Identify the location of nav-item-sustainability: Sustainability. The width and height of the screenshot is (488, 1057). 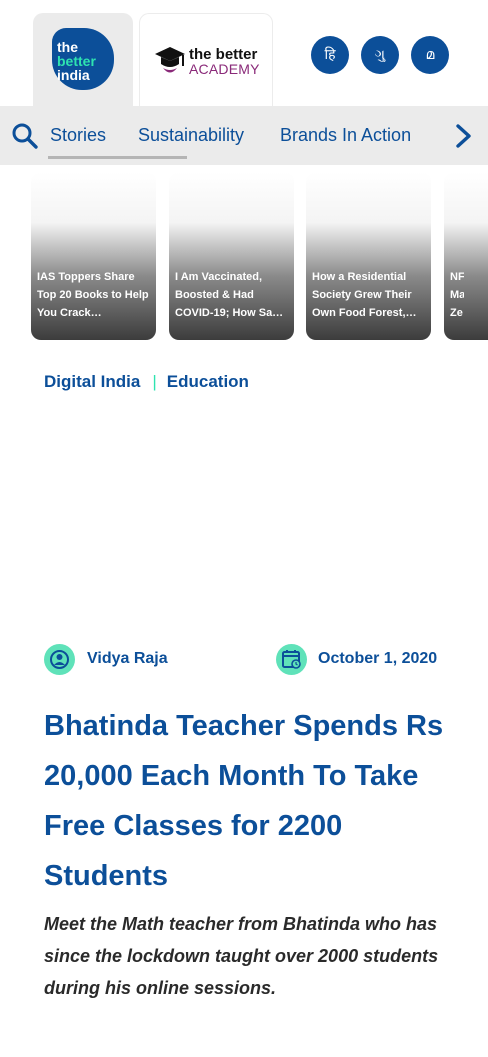
(191, 135).